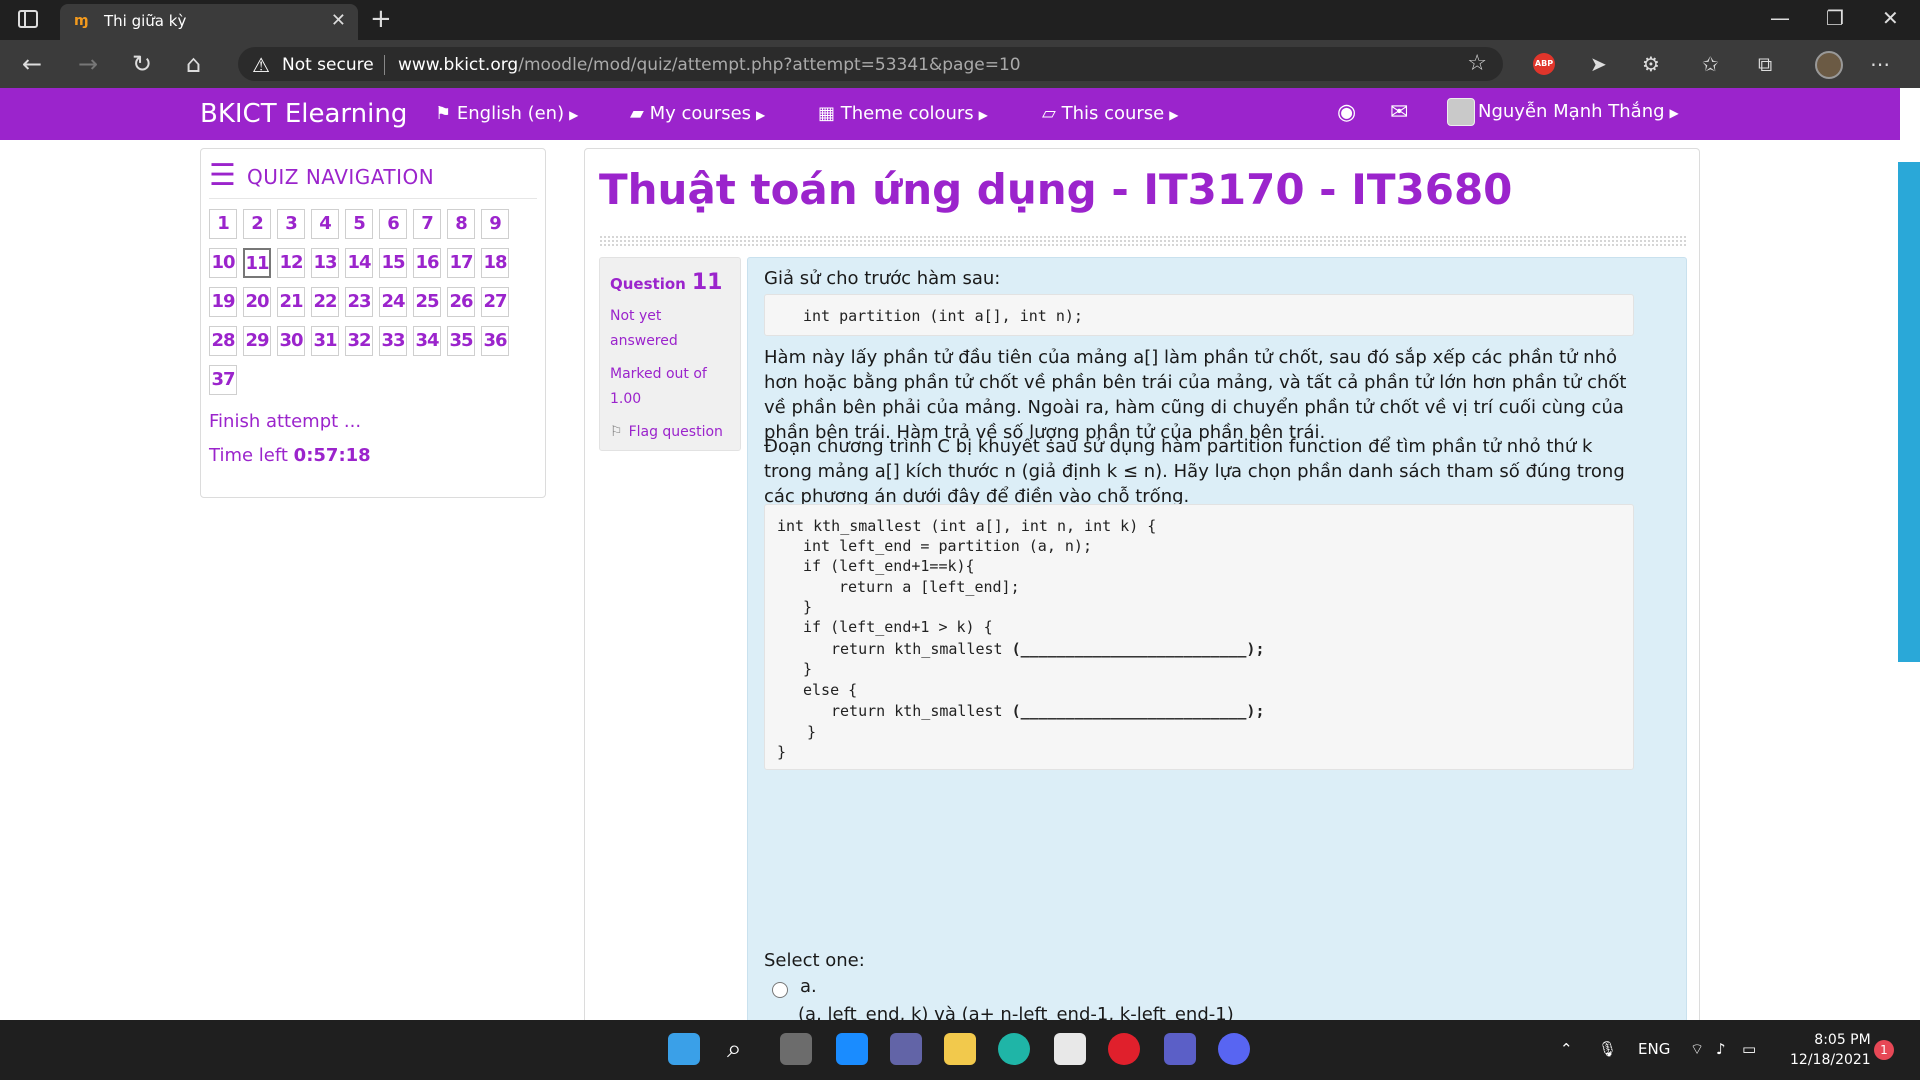  I want to click on quiz-question-button: 29, so click(257, 341).